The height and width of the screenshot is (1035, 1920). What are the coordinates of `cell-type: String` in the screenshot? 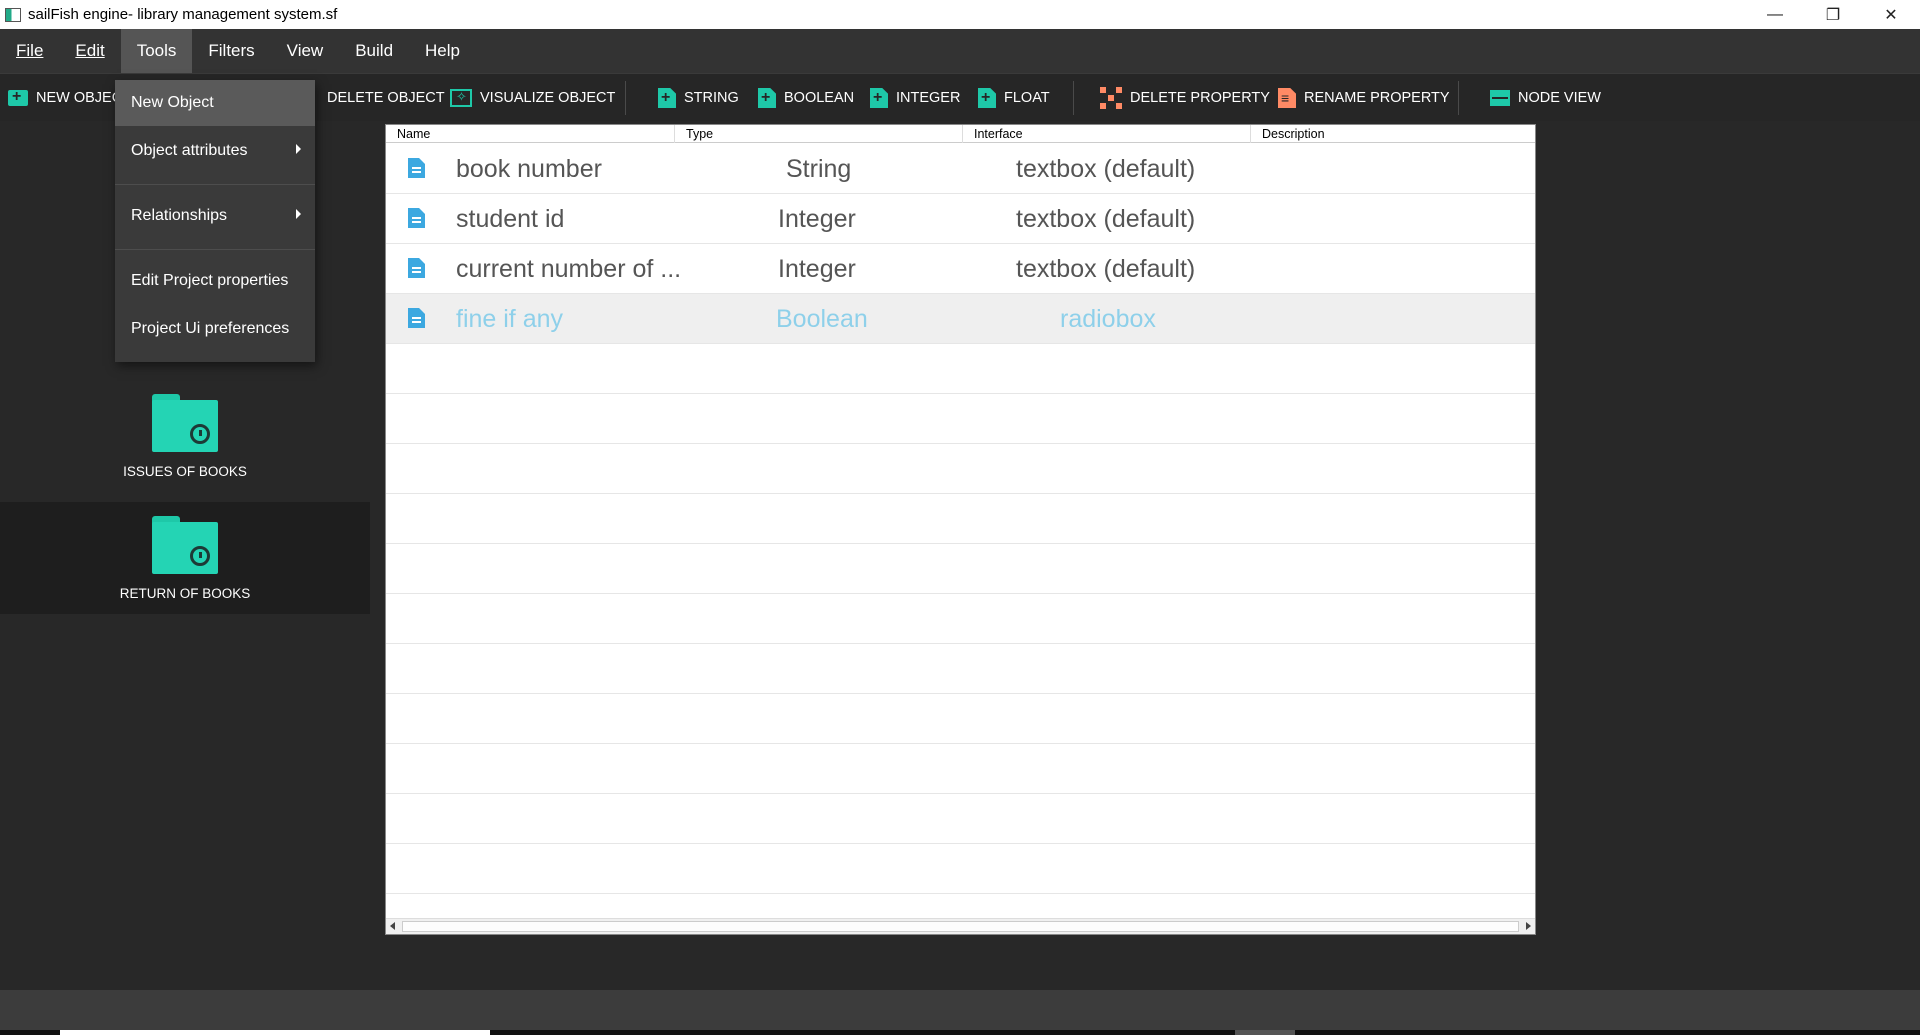 It's located at (819, 169).